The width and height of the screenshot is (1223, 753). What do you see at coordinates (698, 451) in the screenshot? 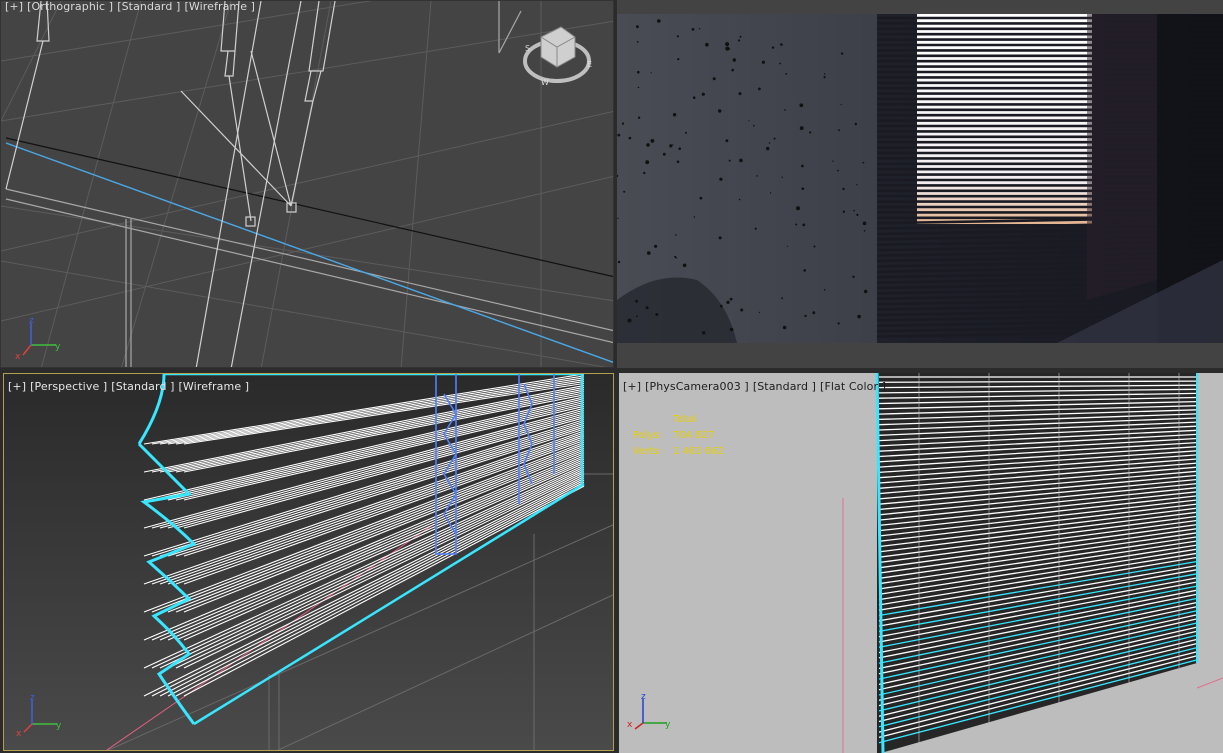
I see `verts-value: 1 463 662` at bounding box center [698, 451].